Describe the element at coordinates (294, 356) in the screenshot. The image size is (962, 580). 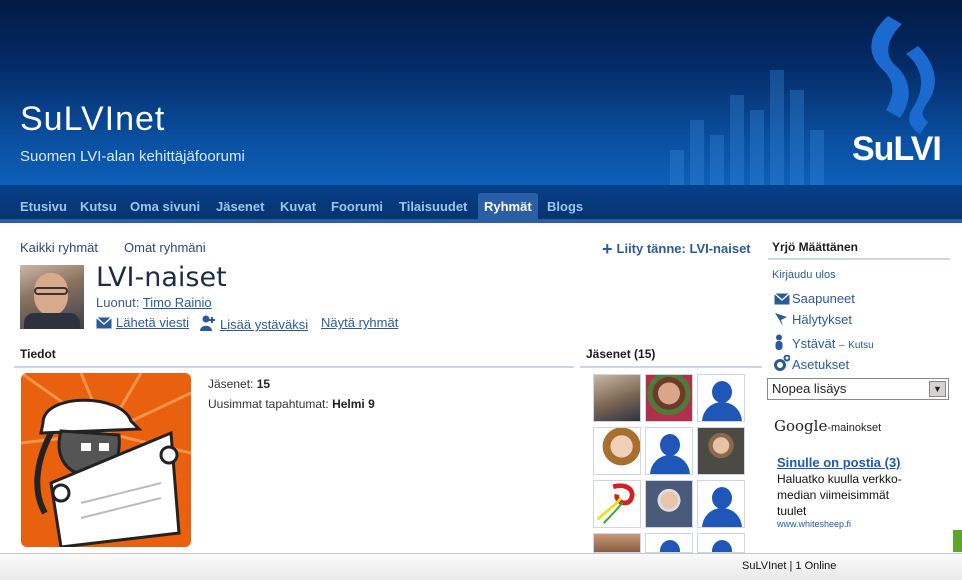
I see `info-heading: Tiedot` at that location.